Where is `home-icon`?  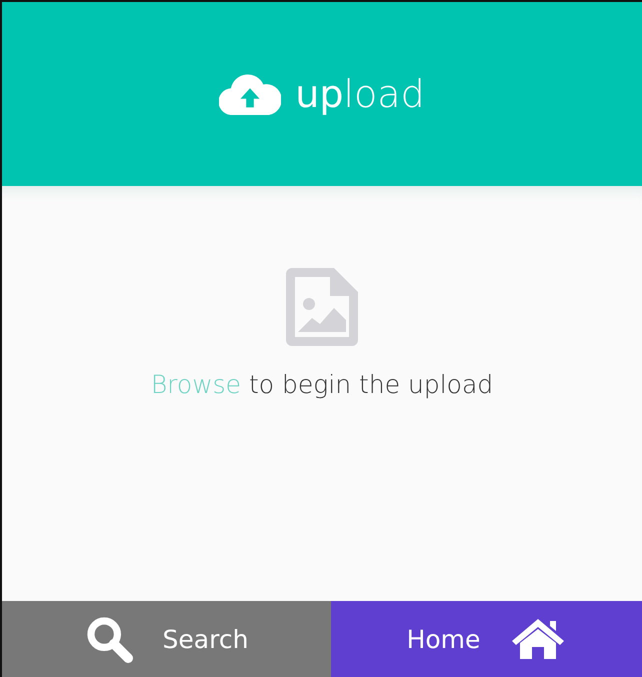
home-icon is located at coordinates (538, 639).